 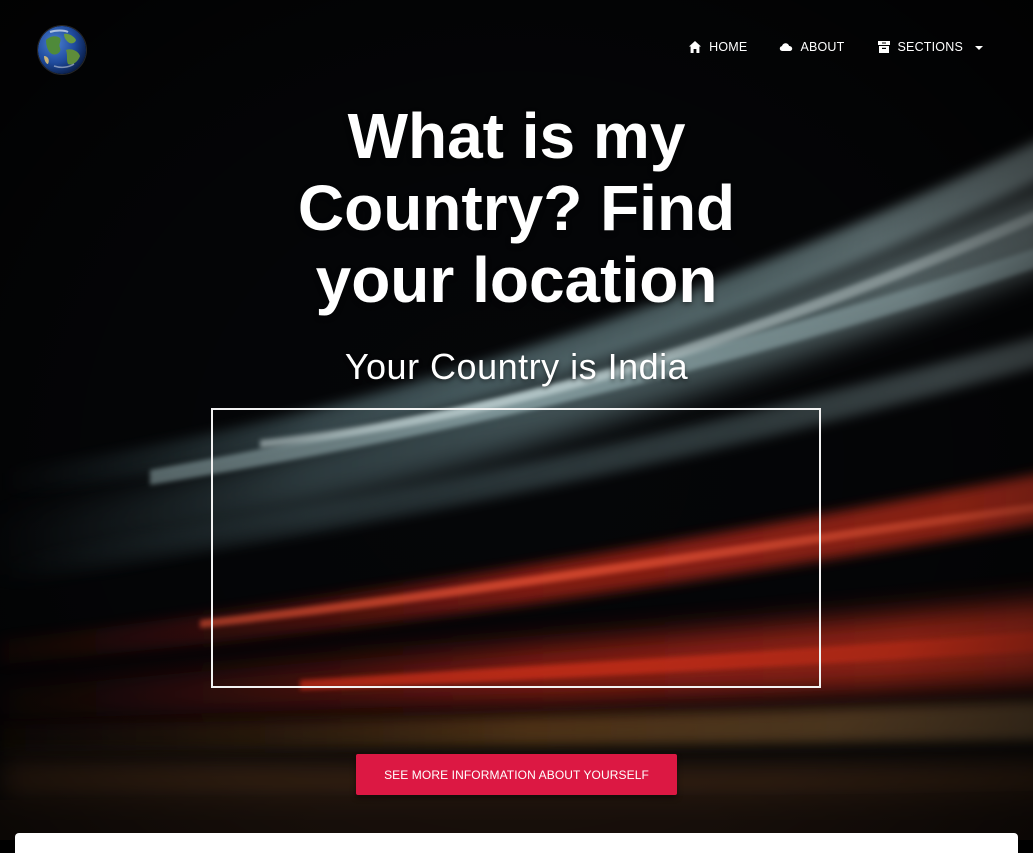 I want to click on globe-icon, so click(x=62, y=50).